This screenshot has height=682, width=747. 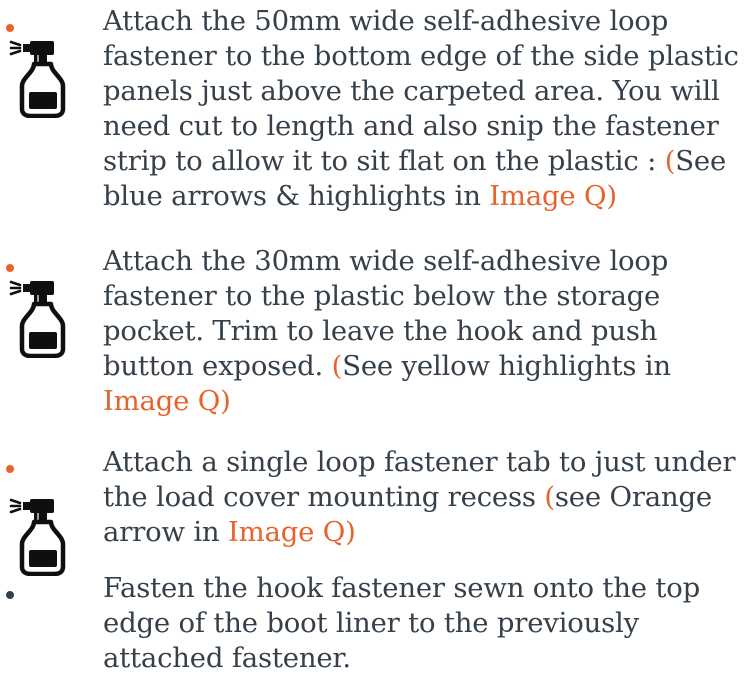 What do you see at coordinates (423, 658) in the screenshot?
I see `text-line: attached fastener.` at bounding box center [423, 658].